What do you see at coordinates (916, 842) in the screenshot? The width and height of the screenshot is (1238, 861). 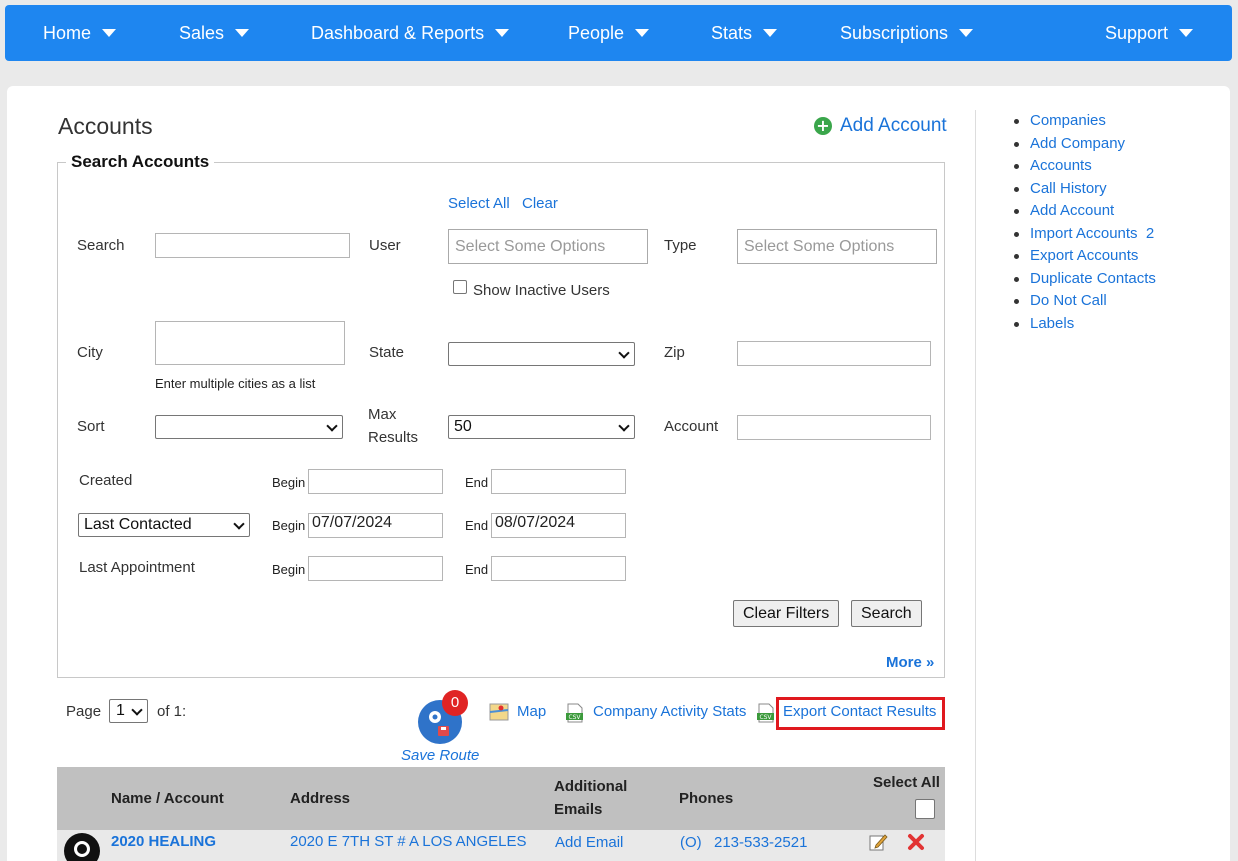 I see `delete-icon` at bounding box center [916, 842].